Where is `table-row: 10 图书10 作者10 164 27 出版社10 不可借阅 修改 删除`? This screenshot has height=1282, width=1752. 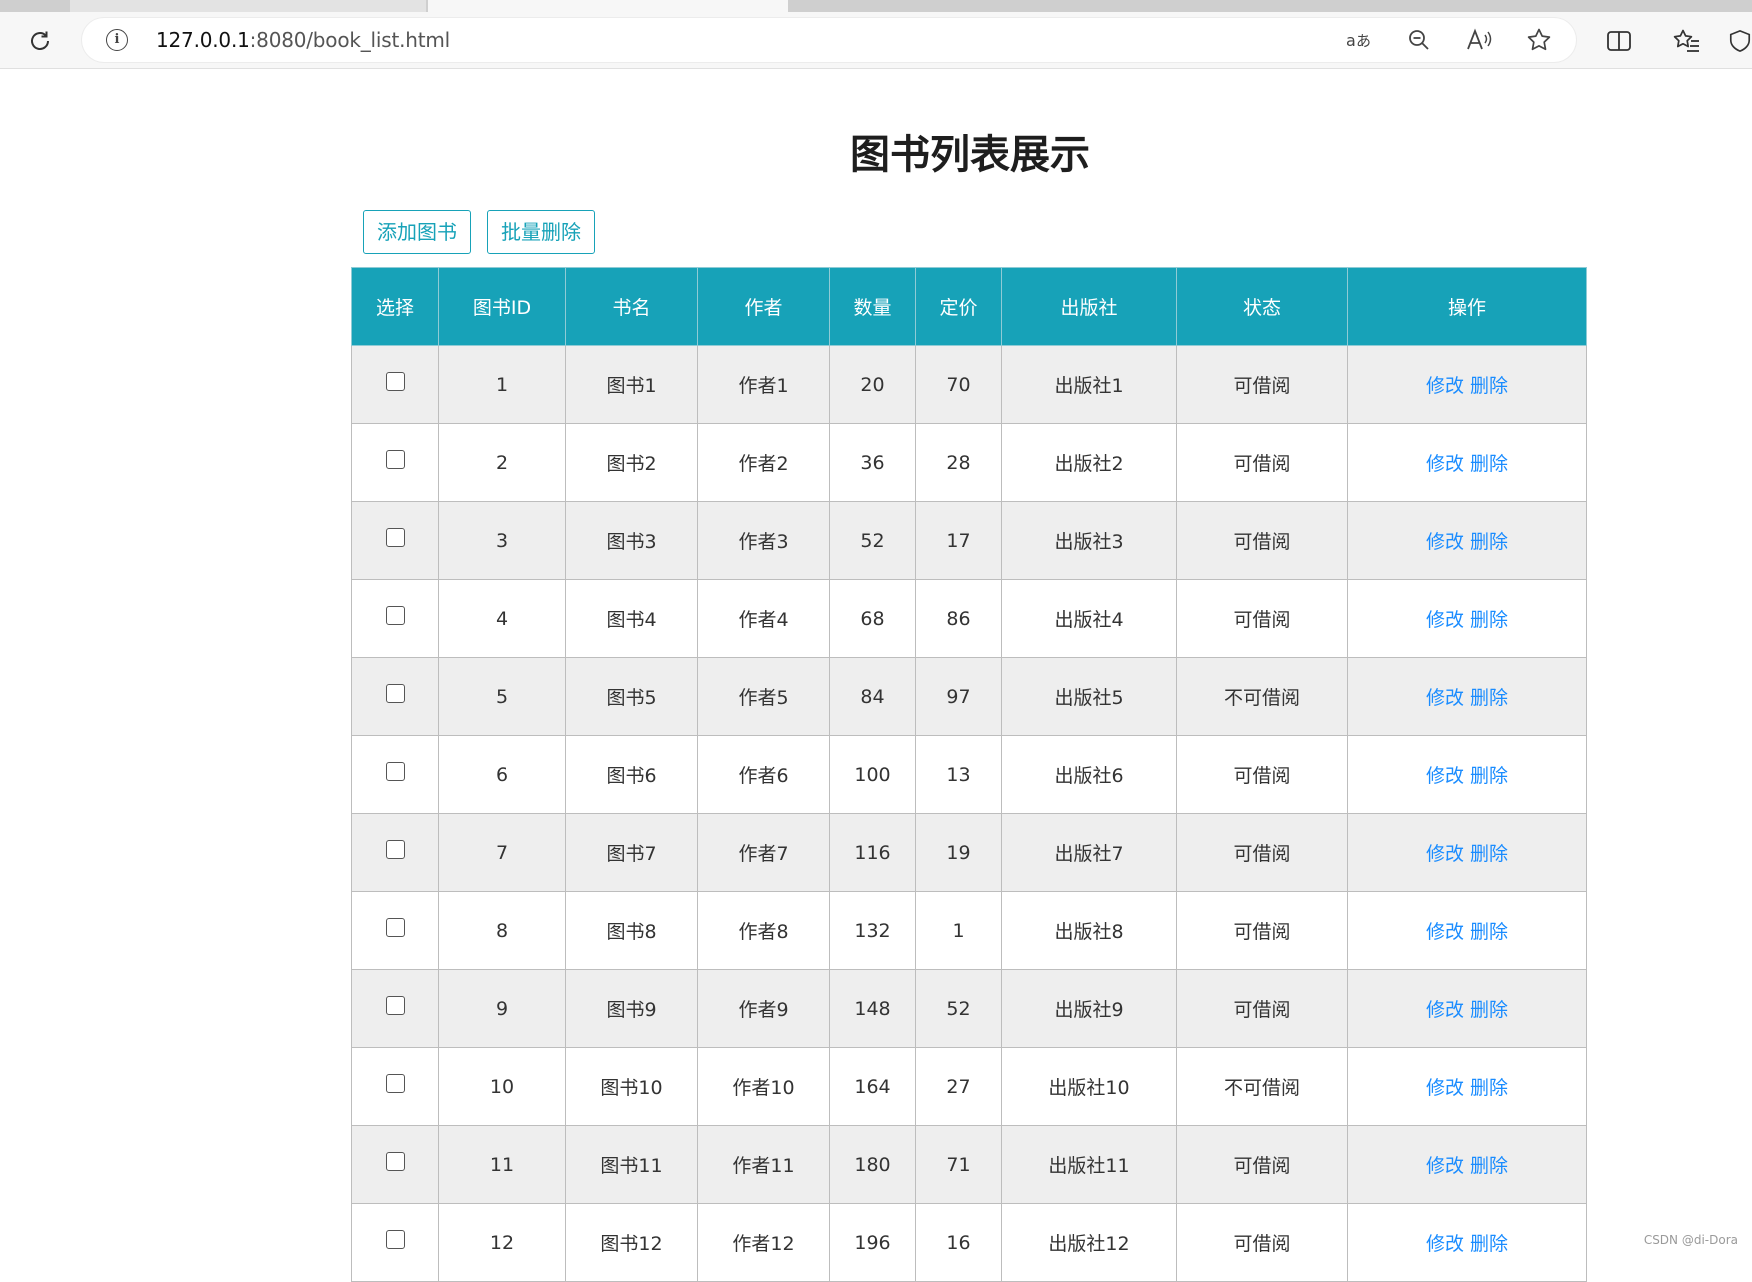 table-row: 10 图书10 作者10 164 27 出版社10 不可借阅 修改 删除 is located at coordinates (969, 1086).